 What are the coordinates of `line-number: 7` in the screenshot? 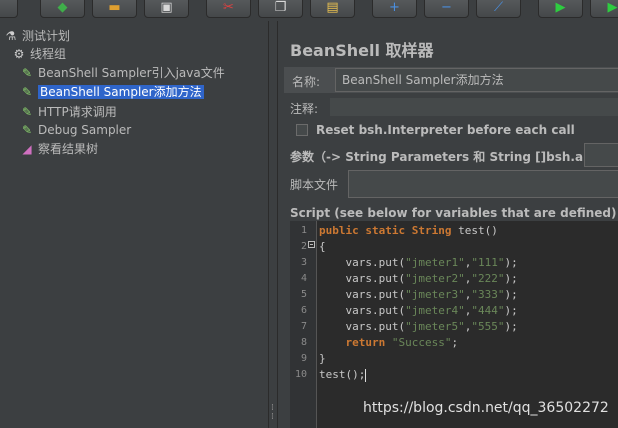 It's located at (303, 326).